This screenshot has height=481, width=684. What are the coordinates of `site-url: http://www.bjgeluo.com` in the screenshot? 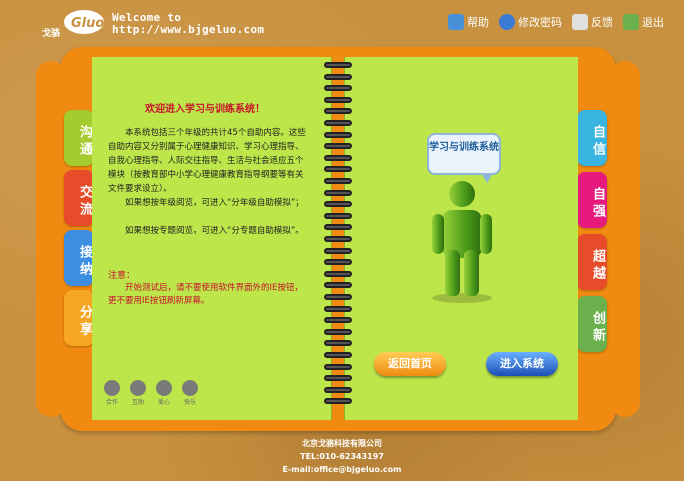 It's located at (188, 29).